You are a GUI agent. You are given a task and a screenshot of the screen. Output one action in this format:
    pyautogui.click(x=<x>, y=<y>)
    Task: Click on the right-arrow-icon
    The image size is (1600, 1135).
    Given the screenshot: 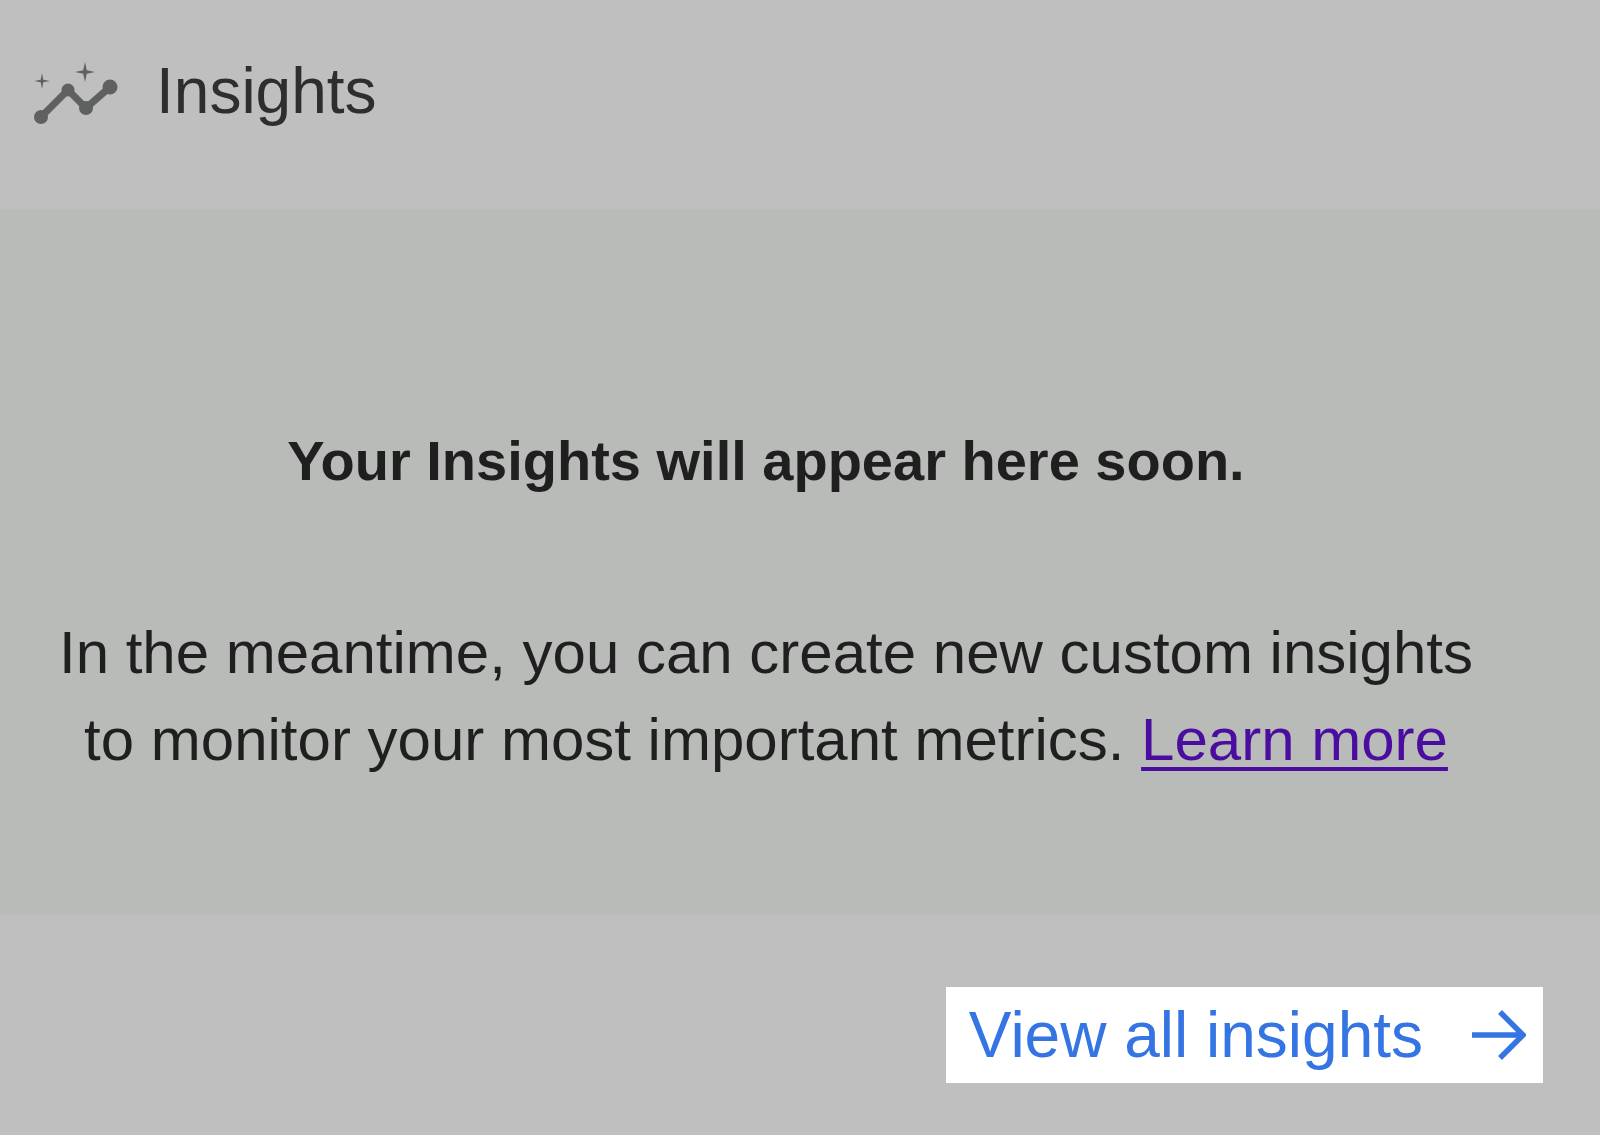 What is the action you would take?
    pyautogui.click(x=1498, y=1035)
    